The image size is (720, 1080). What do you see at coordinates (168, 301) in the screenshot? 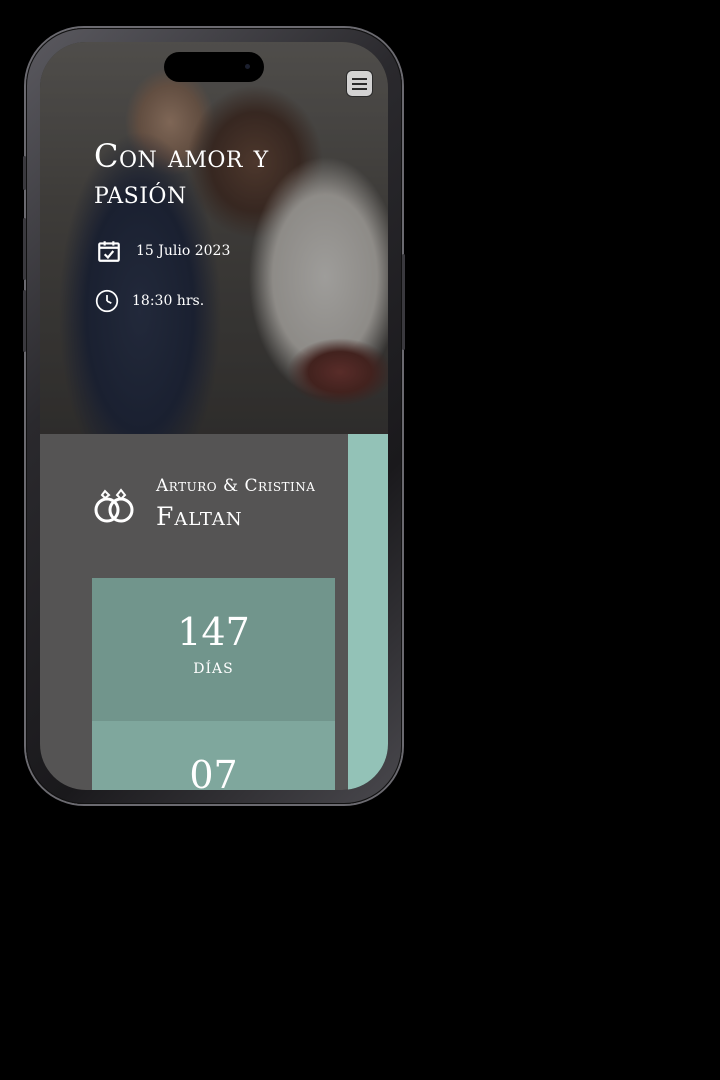
I see `event-time: 18:30 hrs.` at bounding box center [168, 301].